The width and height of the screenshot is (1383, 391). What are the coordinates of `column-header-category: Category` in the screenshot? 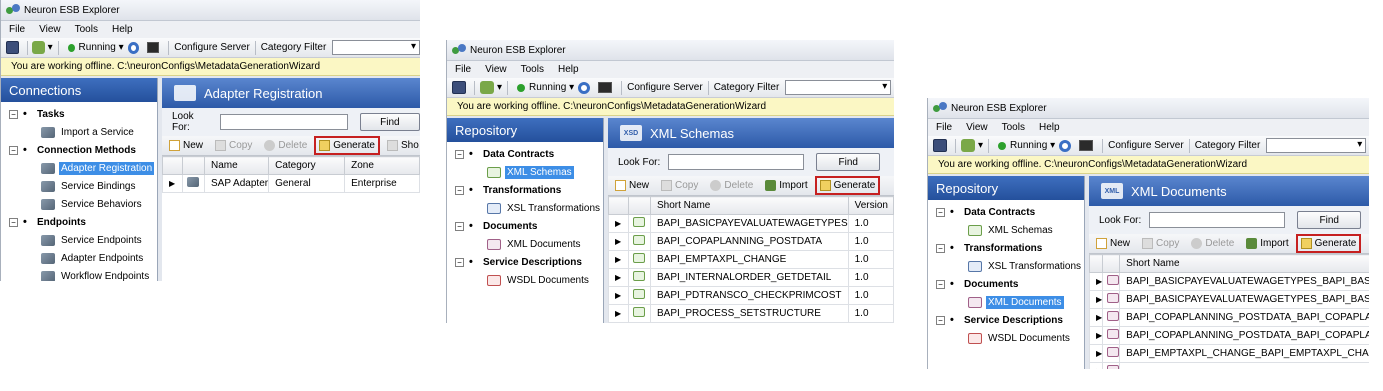 It's located at (307, 165).